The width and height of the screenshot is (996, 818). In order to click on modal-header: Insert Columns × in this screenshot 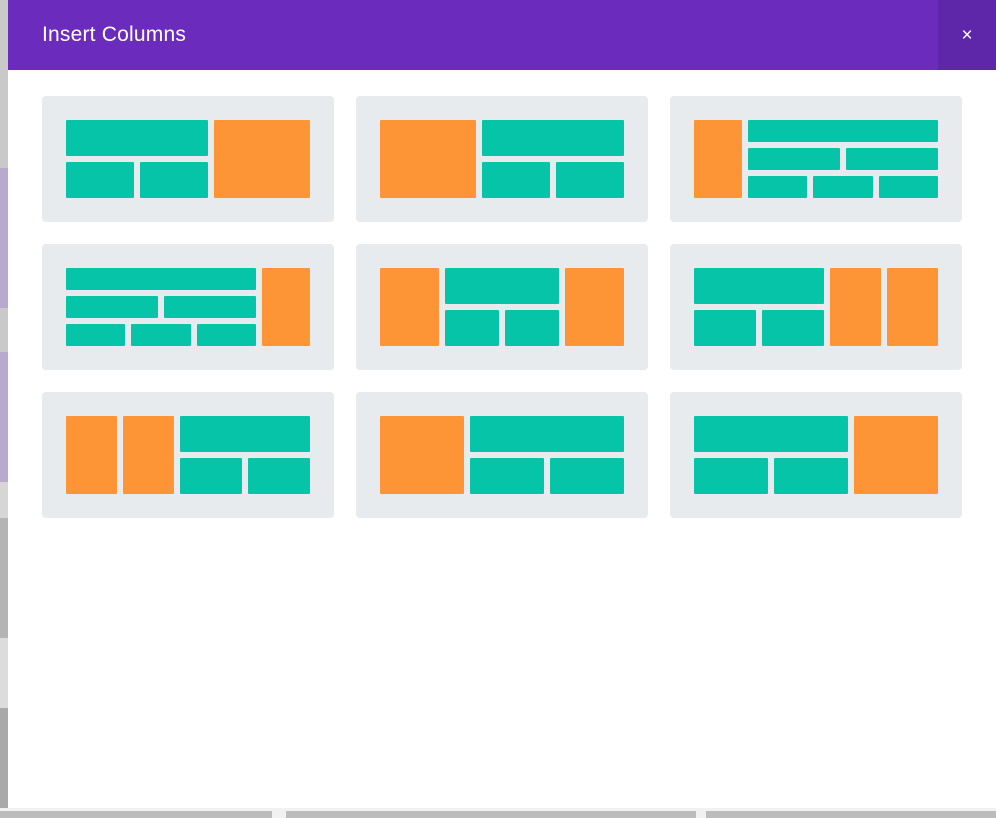, I will do `click(502, 35)`.